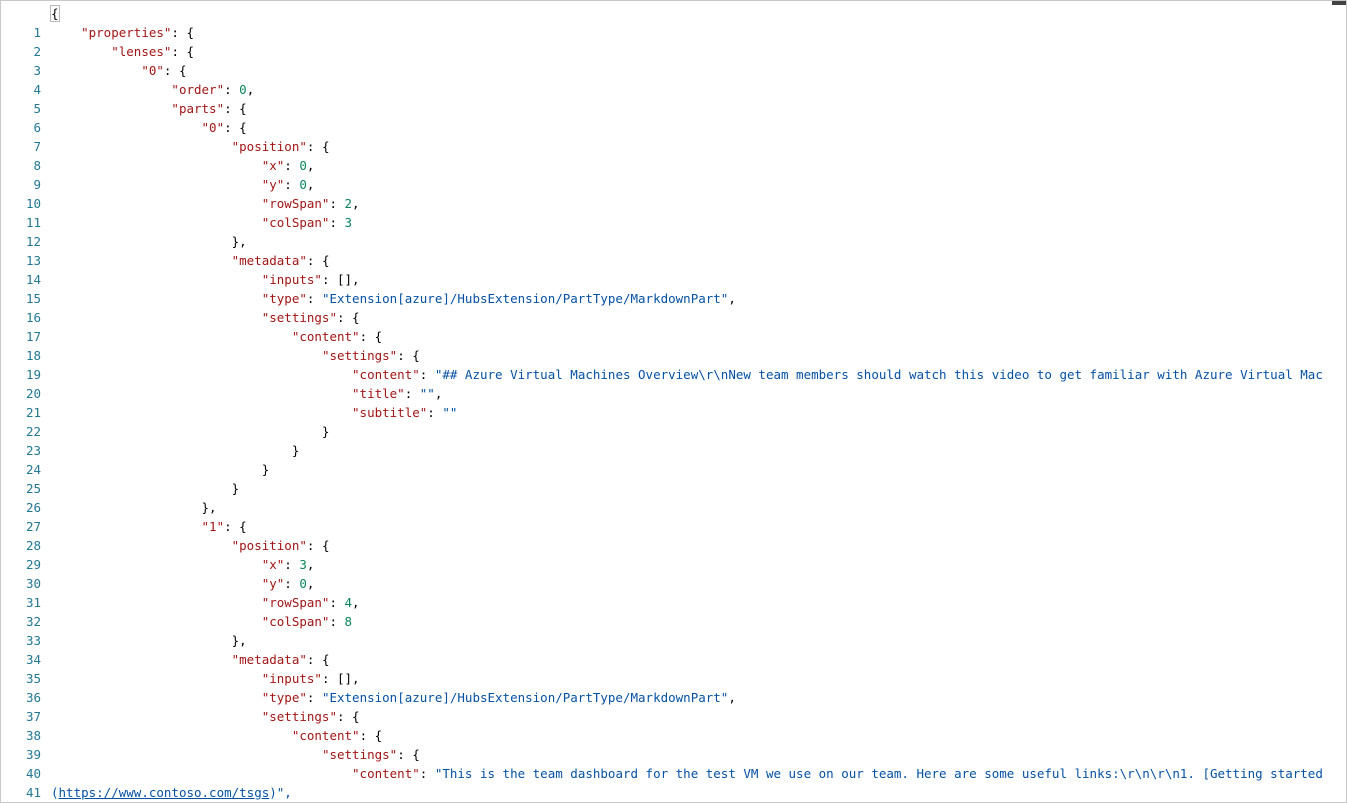 The image size is (1347, 803). I want to click on code-line: 8 "position": {, so click(673, 155).